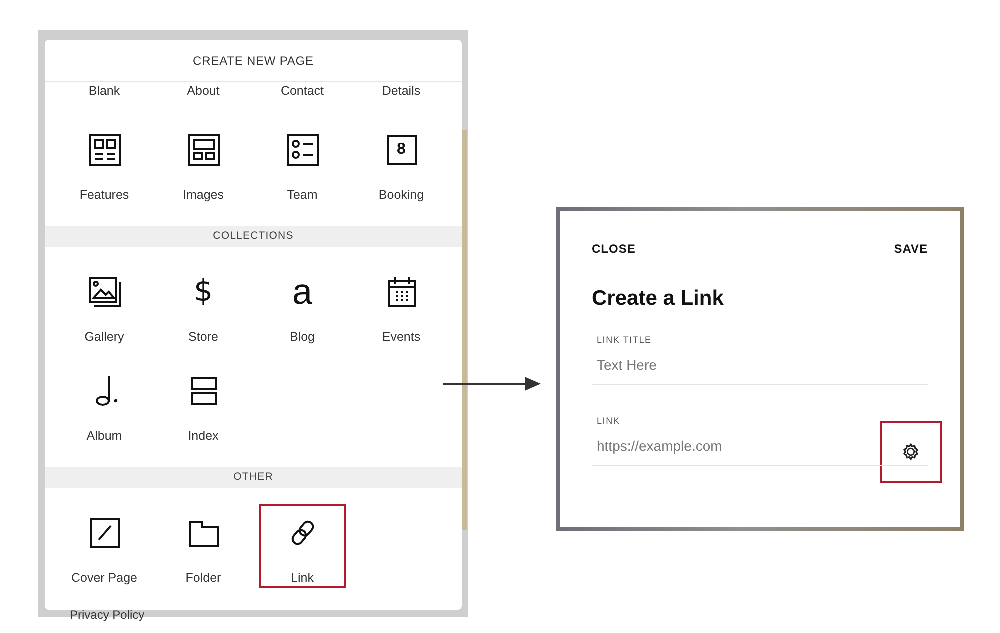  What do you see at coordinates (302, 546) in the screenshot?
I see `page-type-option: Link` at bounding box center [302, 546].